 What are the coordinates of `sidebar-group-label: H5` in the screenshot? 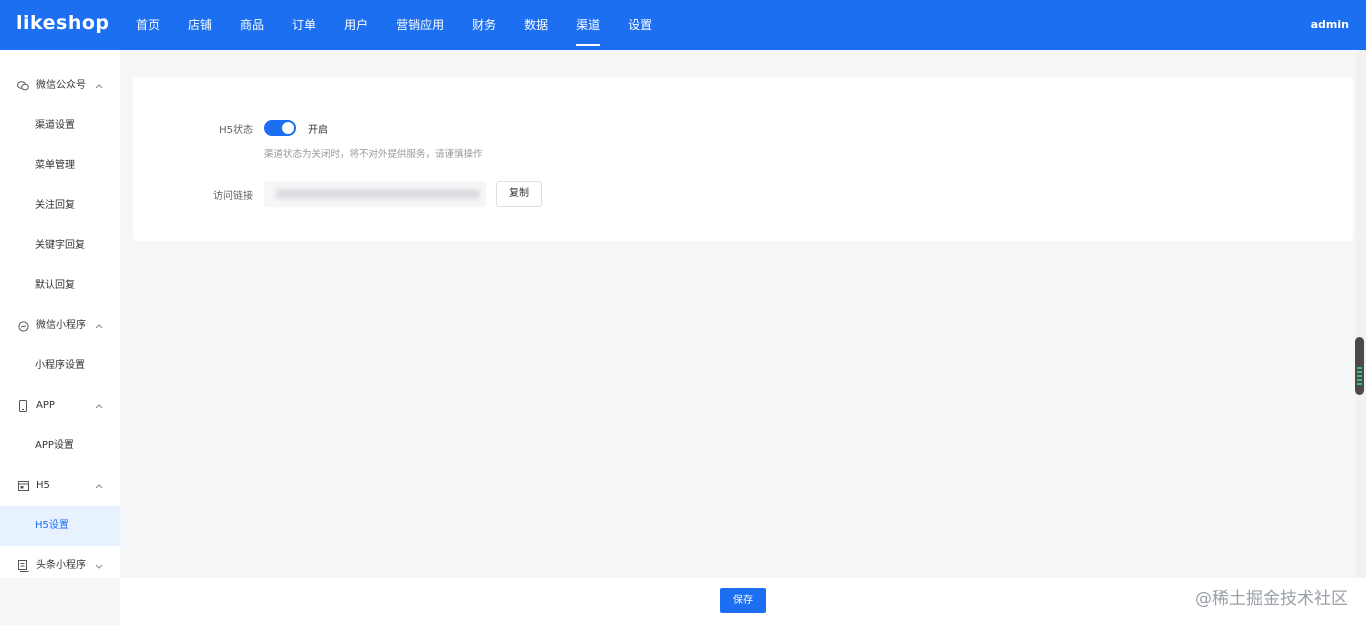 It's located at (43, 485).